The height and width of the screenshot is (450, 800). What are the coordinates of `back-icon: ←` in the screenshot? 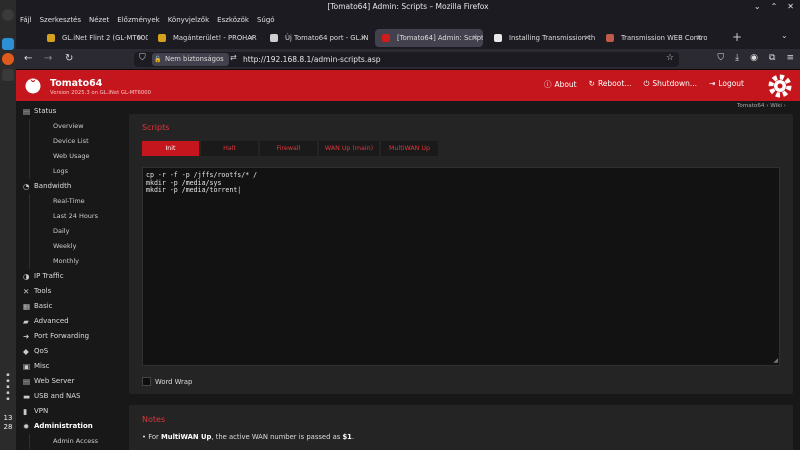 It's located at (28, 58).